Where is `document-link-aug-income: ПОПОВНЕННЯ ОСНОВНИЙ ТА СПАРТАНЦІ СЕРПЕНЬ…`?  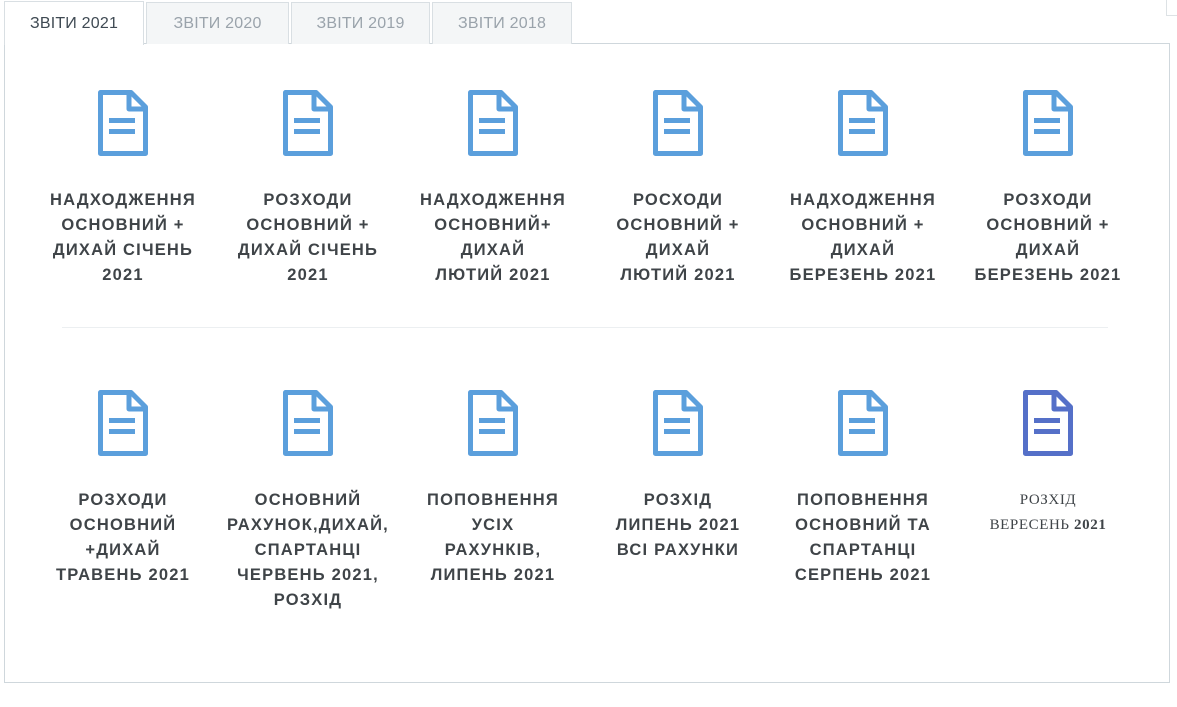
document-link-aug-income: ПОПОВНЕННЯ ОСНОВНИЙ ТА СПАРТАНЦІ СЕРПЕНЬ… is located at coordinates (863, 488).